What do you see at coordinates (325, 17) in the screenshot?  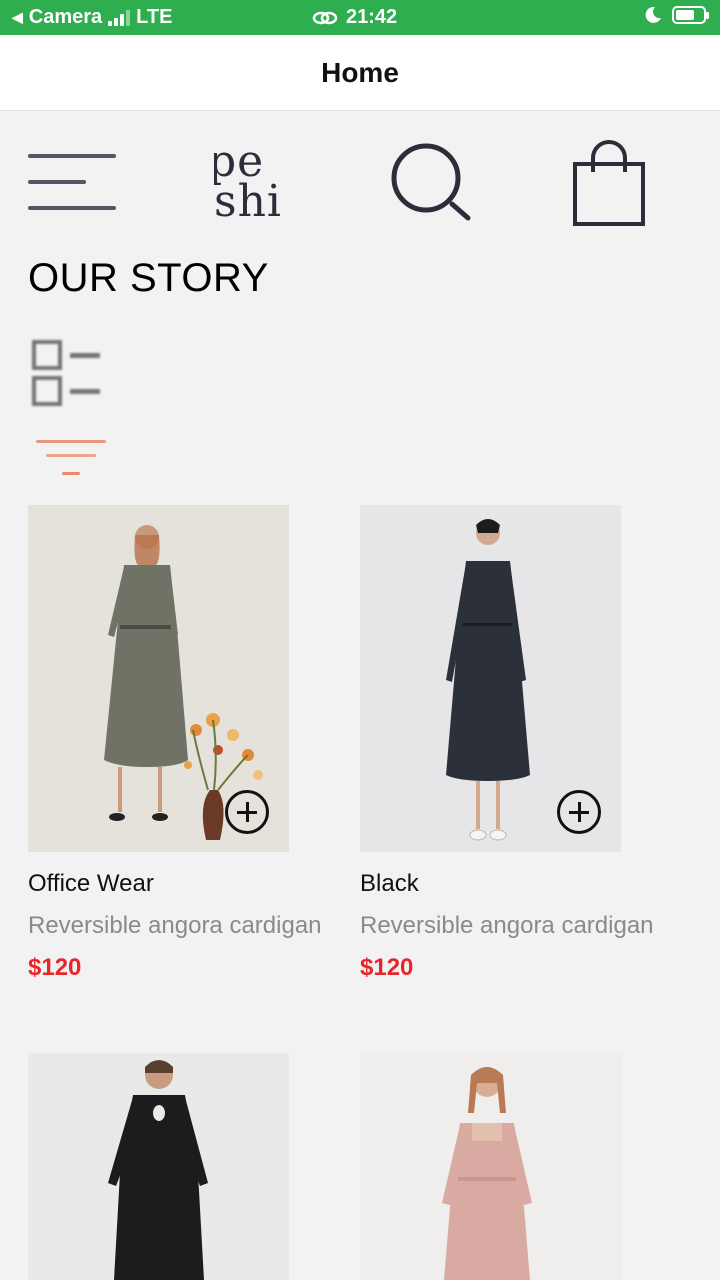 I see `link-icon` at bounding box center [325, 17].